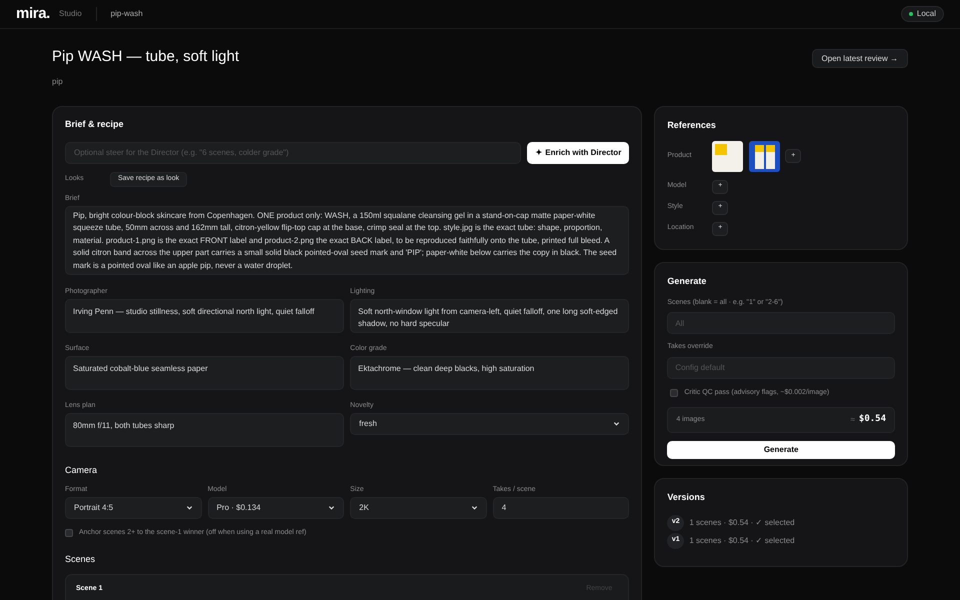 The height and width of the screenshot is (600, 960). What do you see at coordinates (490, 373) in the screenshot?
I see `text-area: Ektachrome — clean deep blacks, high saturation` at bounding box center [490, 373].